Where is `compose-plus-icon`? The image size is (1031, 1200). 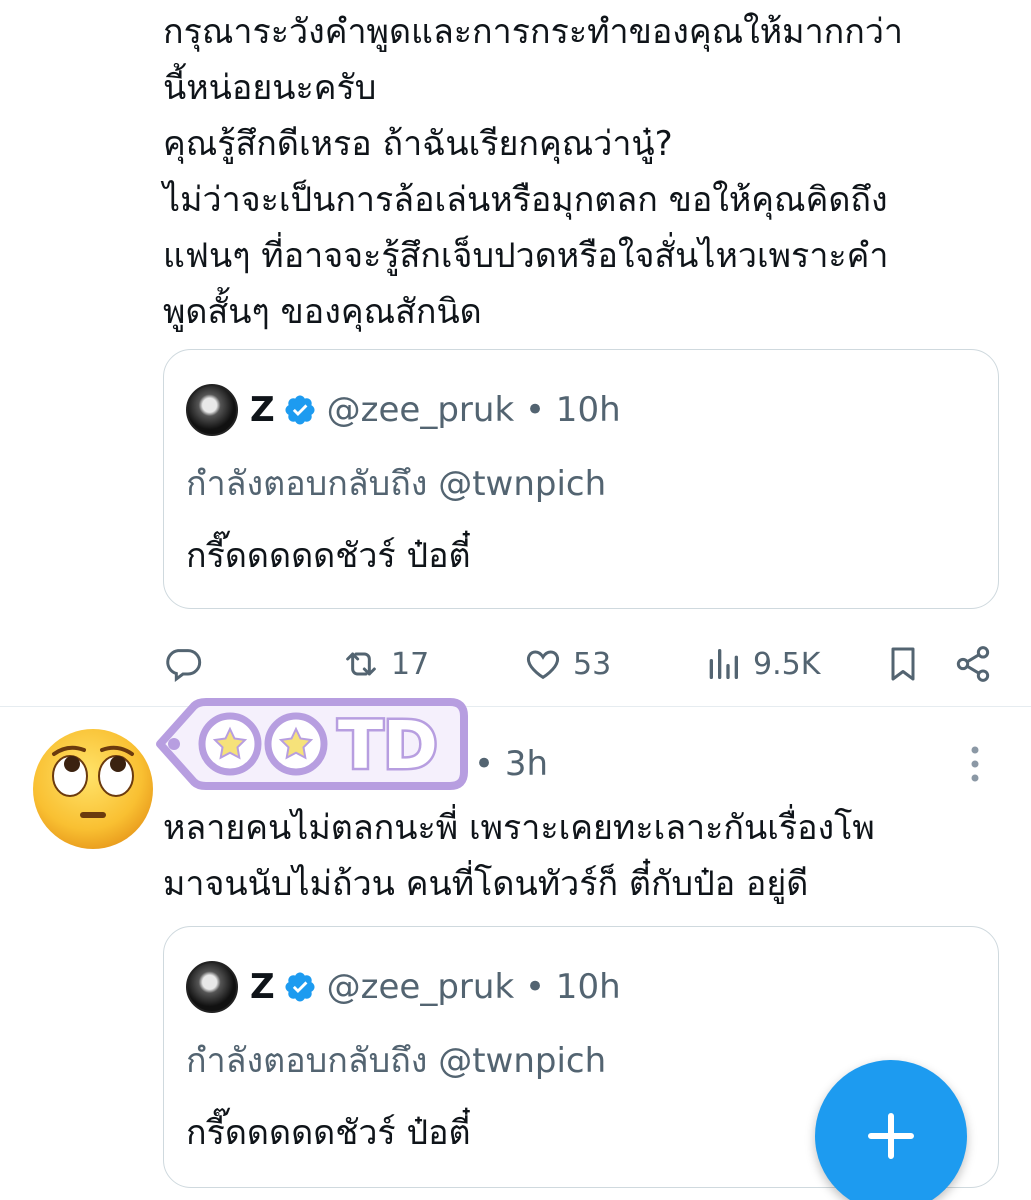 compose-plus-icon is located at coordinates (891, 1136).